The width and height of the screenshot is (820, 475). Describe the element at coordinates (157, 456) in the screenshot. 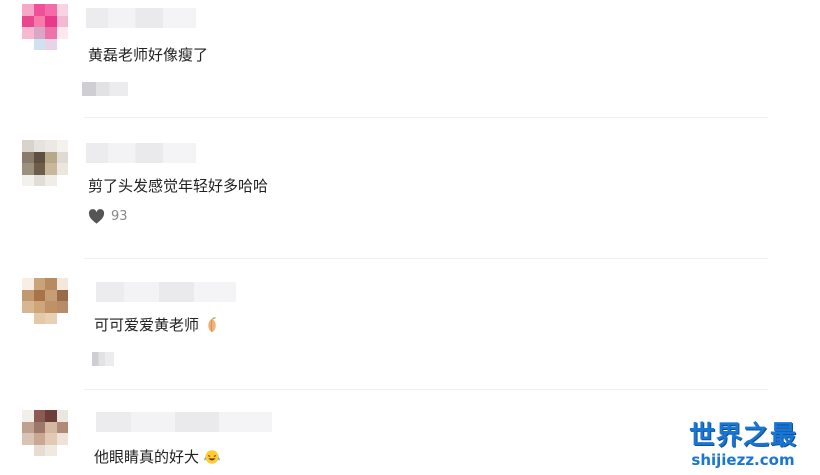

I see `comment-text: 他眼睛真的好大` at that location.